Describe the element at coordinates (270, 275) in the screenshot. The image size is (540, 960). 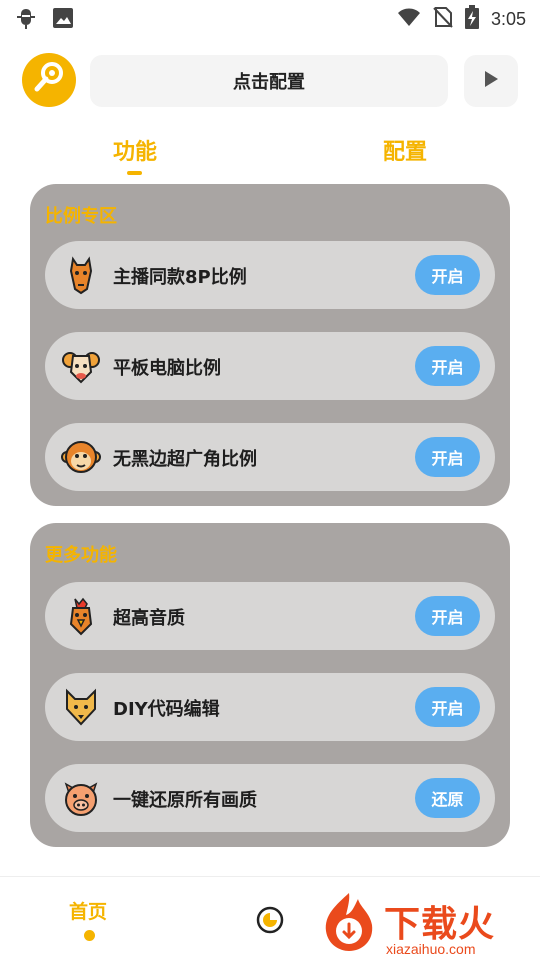
I see `list-item: 主播同款8P比例 开启` at that location.